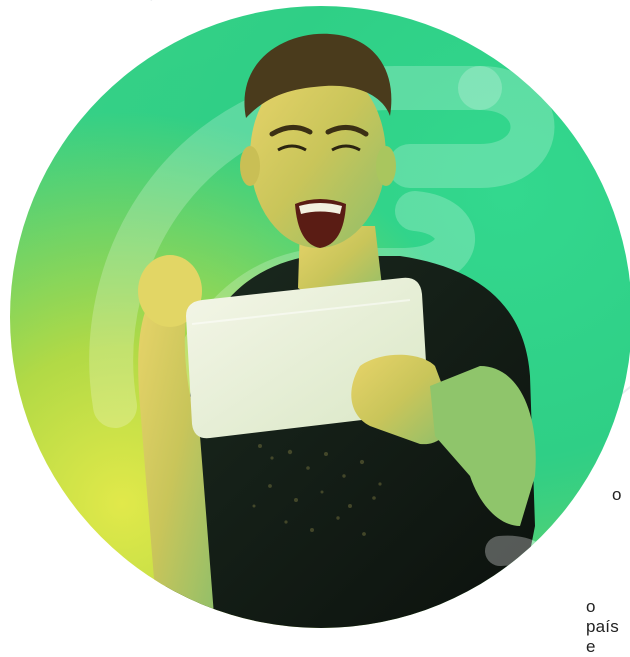 This screenshot has height=657, width=630. Describe the element at coordinates (602, 626) in the screenshot. I see `body-text-fragment: o país e` at that location.